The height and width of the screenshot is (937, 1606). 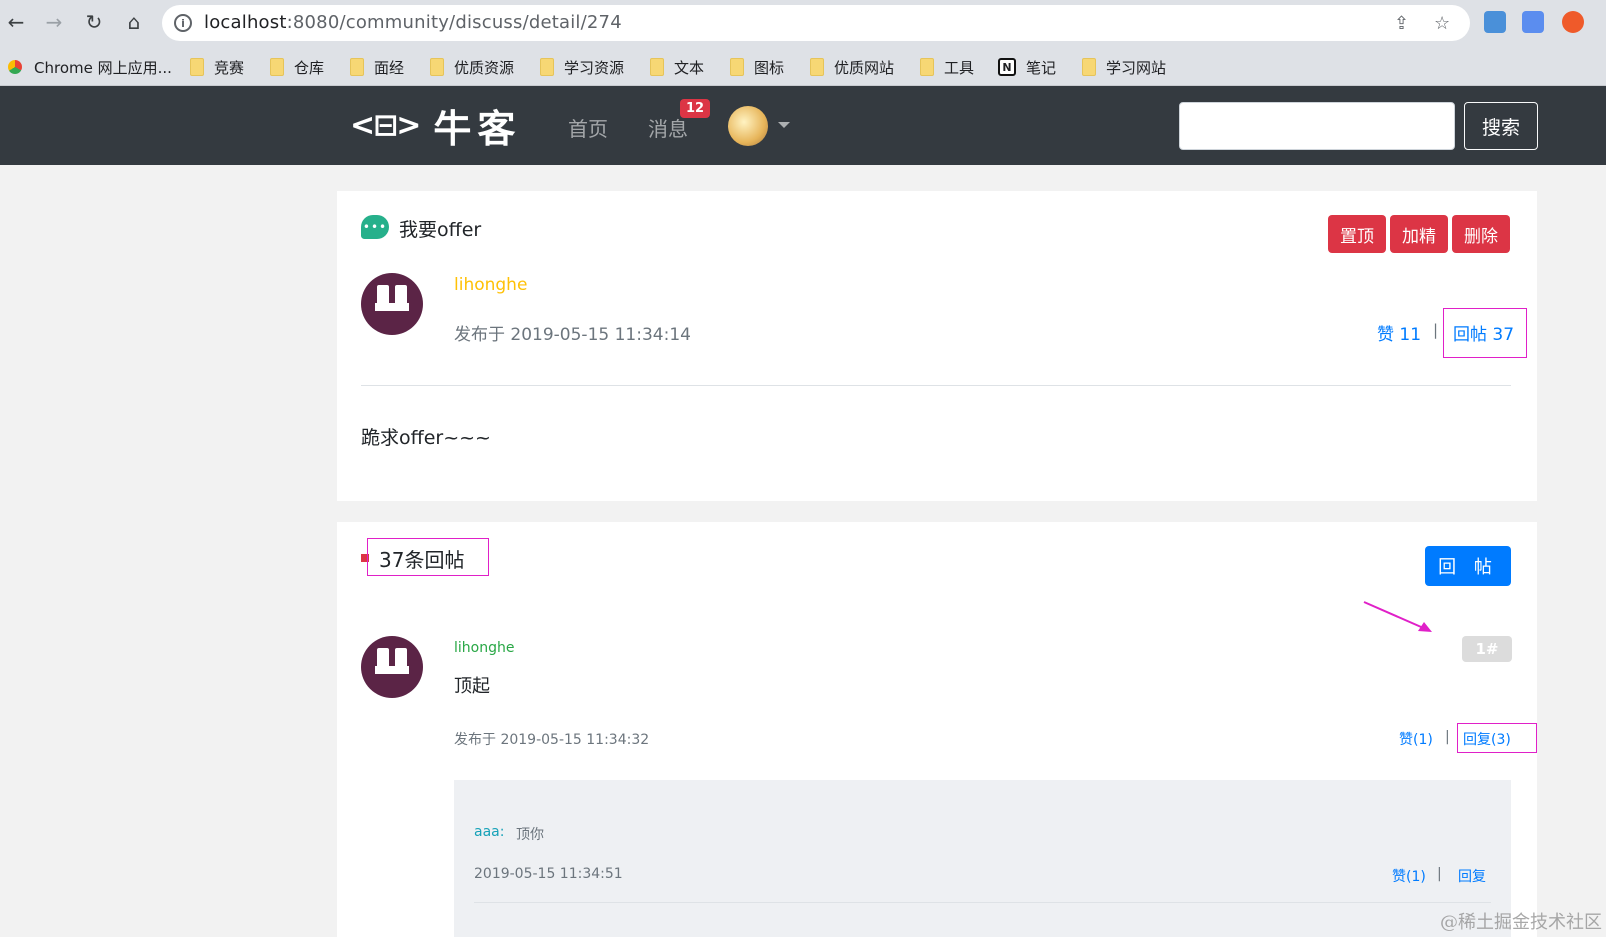 I want to click on post-author-name: lihonghe, so click(x=490, y=285).